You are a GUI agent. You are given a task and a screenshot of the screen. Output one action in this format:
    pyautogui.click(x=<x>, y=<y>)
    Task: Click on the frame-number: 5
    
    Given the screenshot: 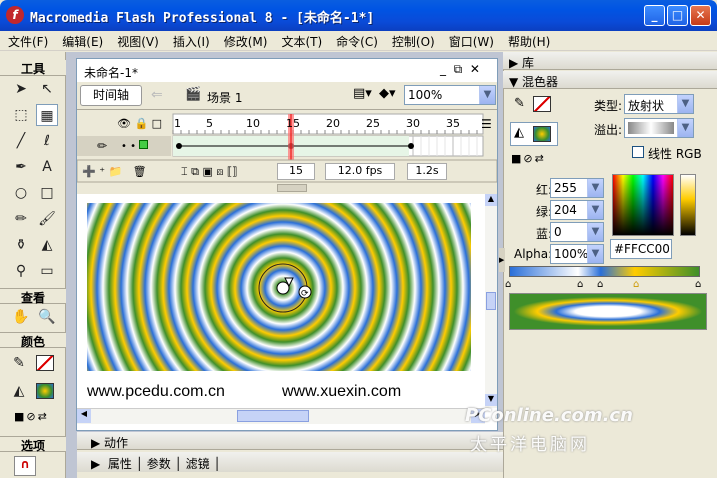 What is the action you would take?
    pyautogui.click(x=209, y=123)
    